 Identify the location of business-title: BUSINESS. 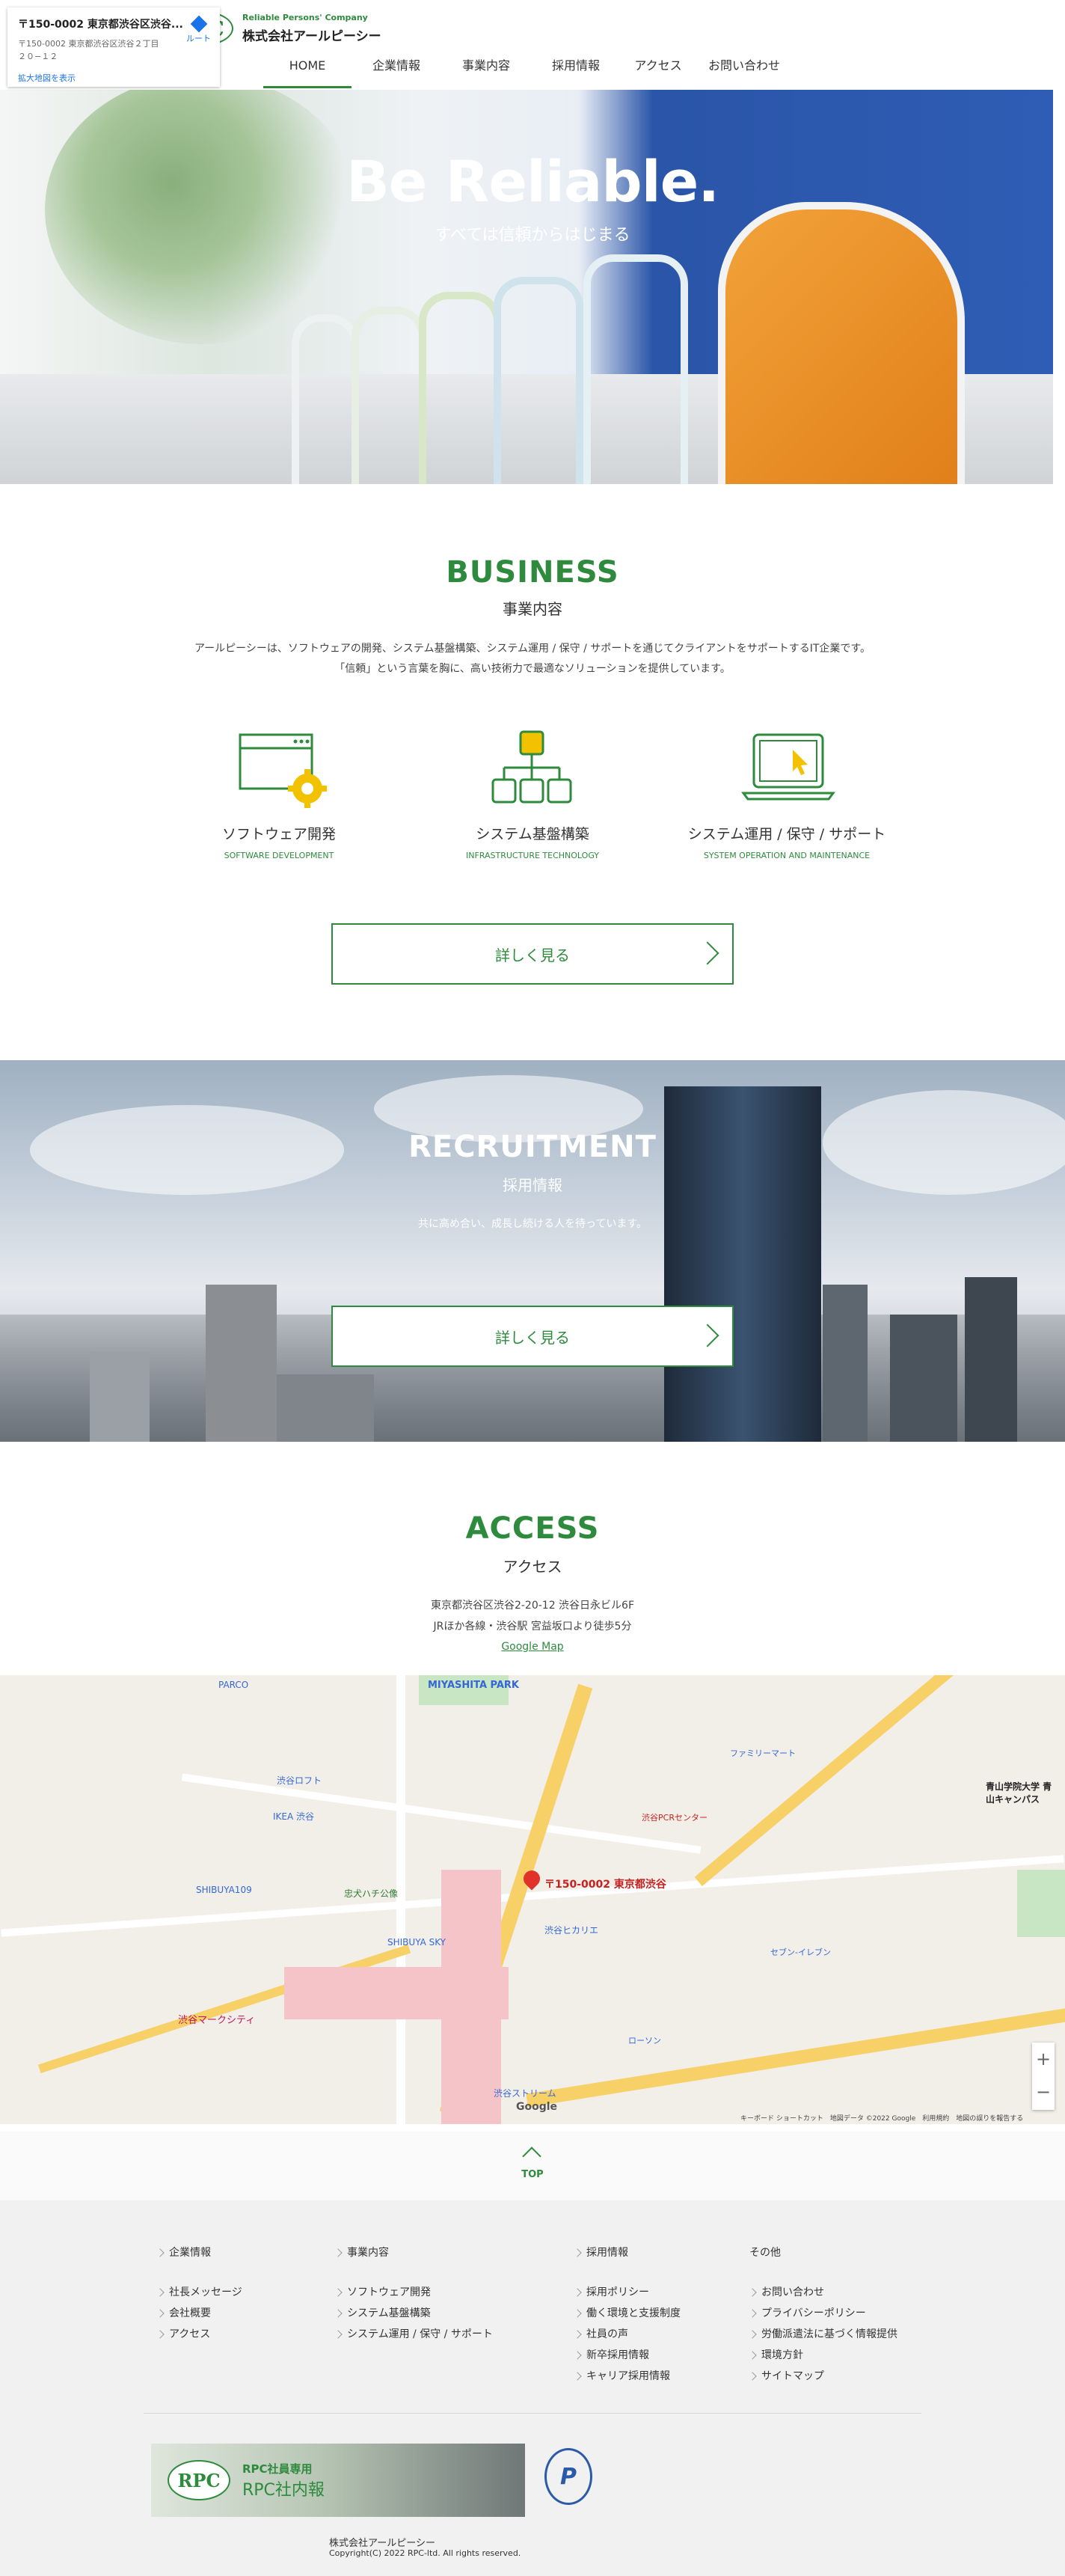
(532, 572).